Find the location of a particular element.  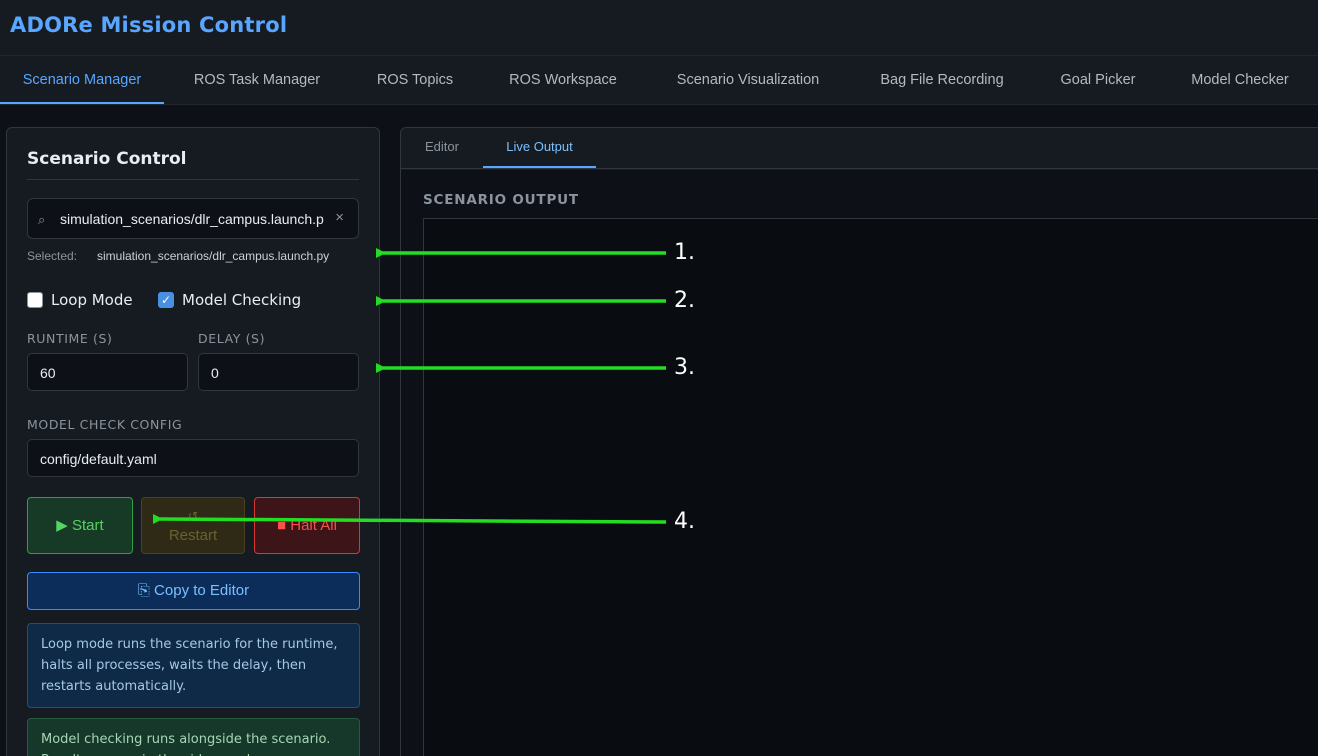

annotation-label-2: 2. is located at coordinates (684, 300).